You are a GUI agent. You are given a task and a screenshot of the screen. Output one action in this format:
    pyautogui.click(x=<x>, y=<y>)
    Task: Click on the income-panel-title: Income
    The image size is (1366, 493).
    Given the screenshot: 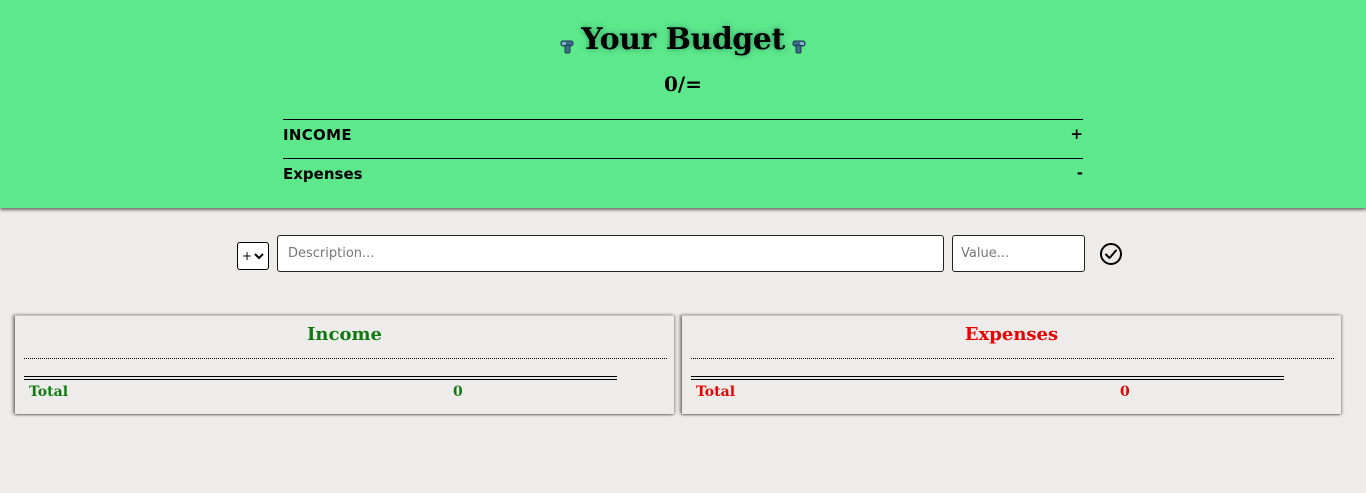 What is the action you would take?
    pyautogui.click(x=344, y=334)
    